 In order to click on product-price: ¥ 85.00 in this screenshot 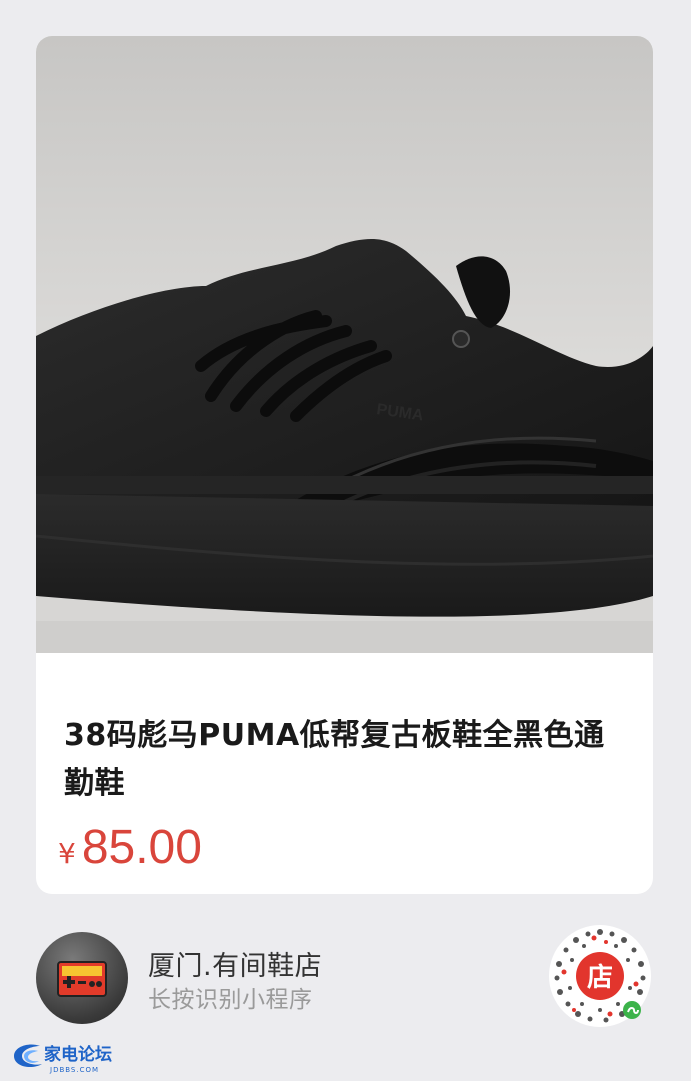, I will do `click(130, 847)`.